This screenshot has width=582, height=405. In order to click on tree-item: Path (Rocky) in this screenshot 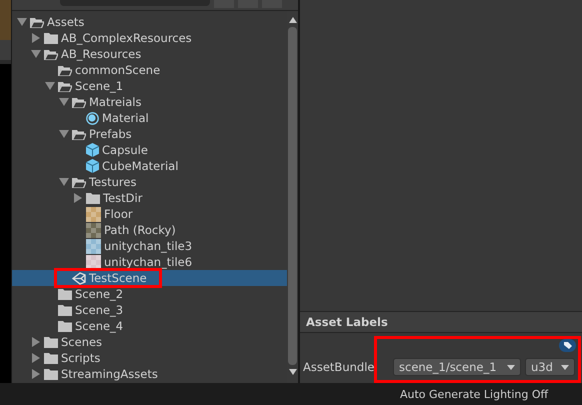, I will do `click(149, 230)`.